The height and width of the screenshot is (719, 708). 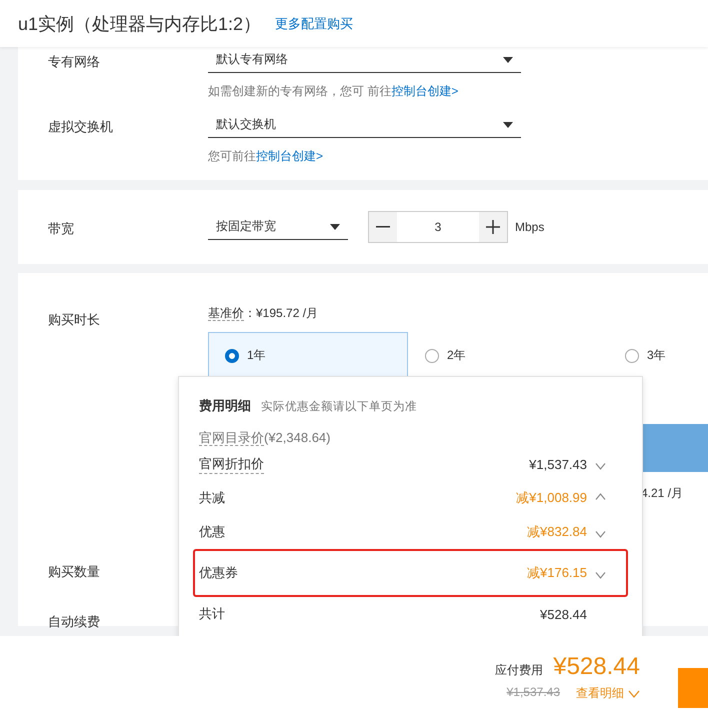 I want to click on cost-amount: 减¥1,008.99, so click(x=551, y=498).